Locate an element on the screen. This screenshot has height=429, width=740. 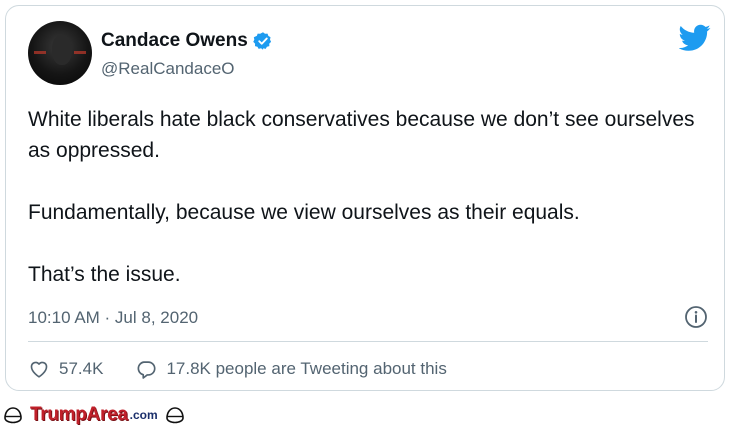
reply-bubble-icon is located at coordinates (146, 369).